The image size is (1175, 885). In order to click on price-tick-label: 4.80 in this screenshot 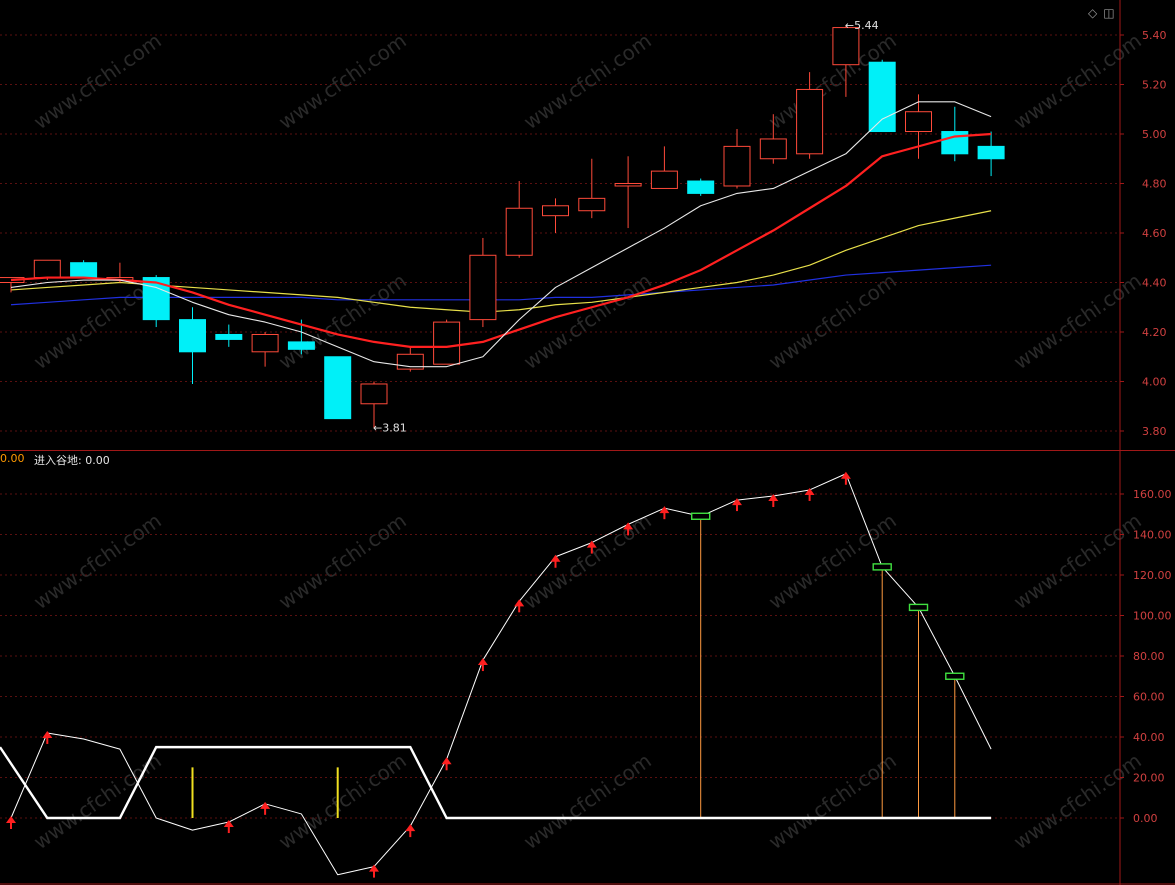, I will do `click(1154, 184)`.